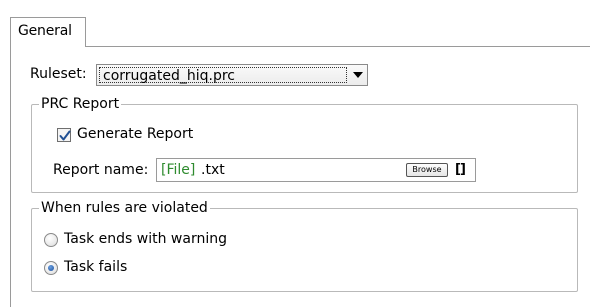  I want to click on prc-report-title: PRC Report, so click(80, 104).